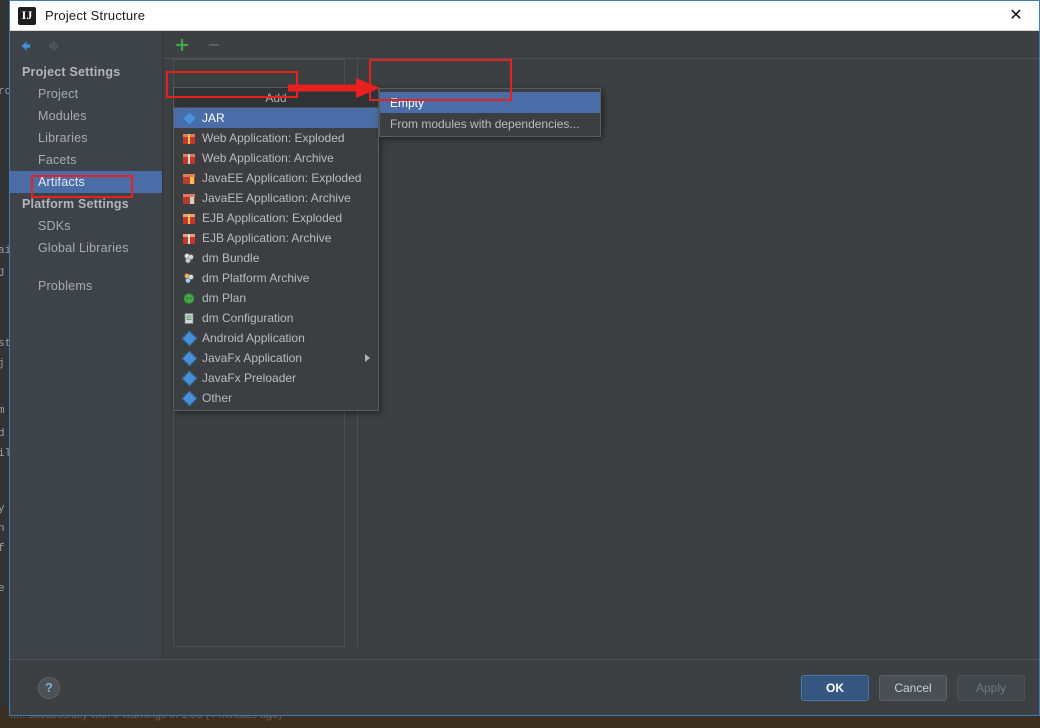  I want to click on close-icon: ✕, so click(1016, 16).